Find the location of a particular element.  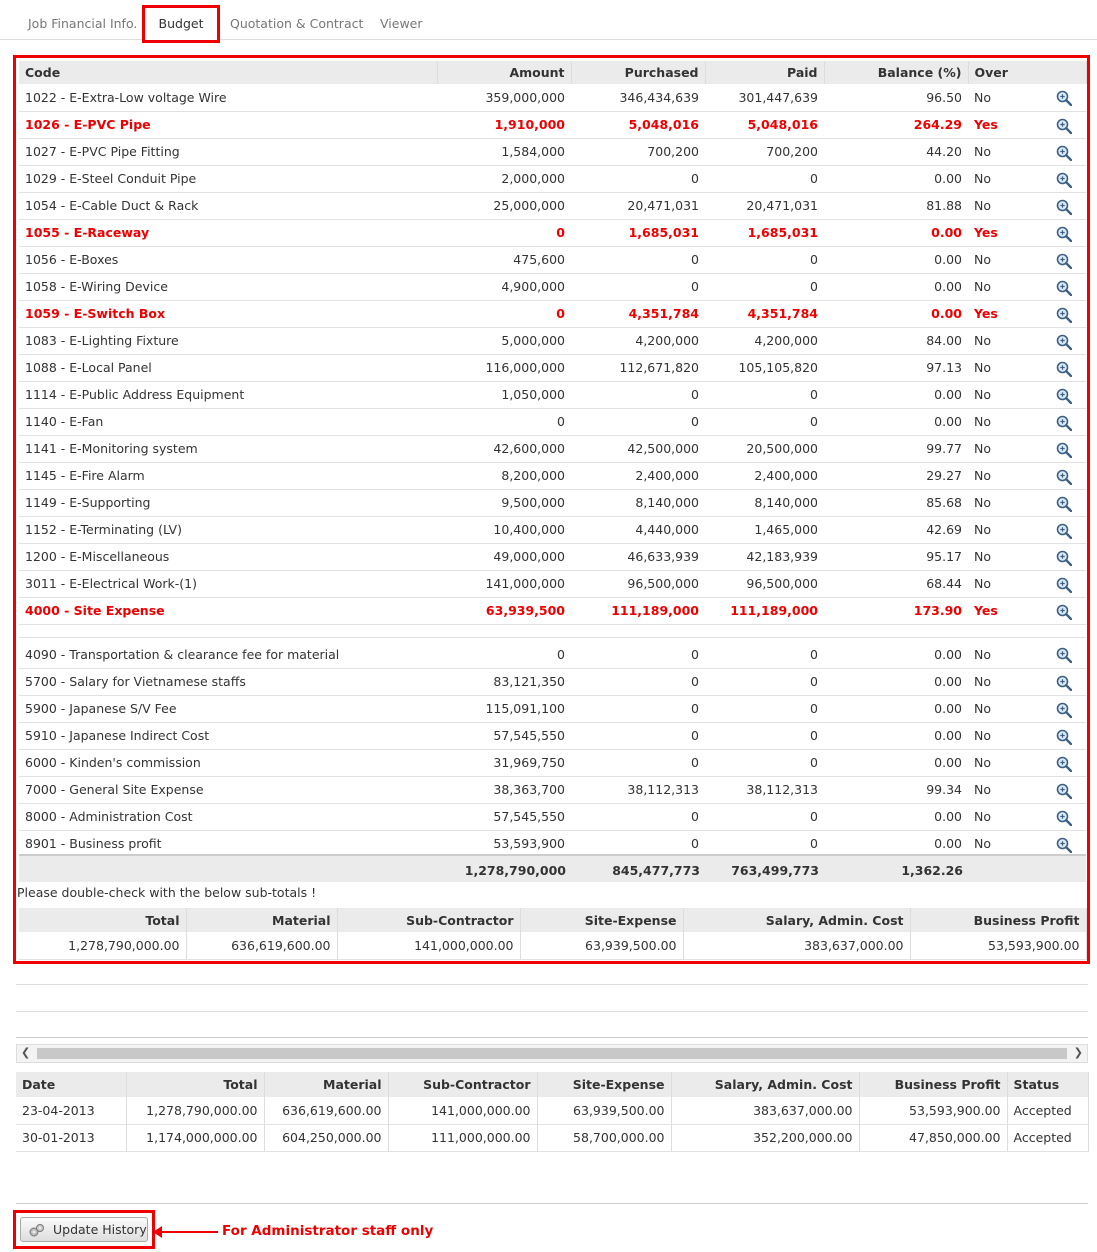

cell-amount: 2,000,000 is located at coordinates (504, 179).